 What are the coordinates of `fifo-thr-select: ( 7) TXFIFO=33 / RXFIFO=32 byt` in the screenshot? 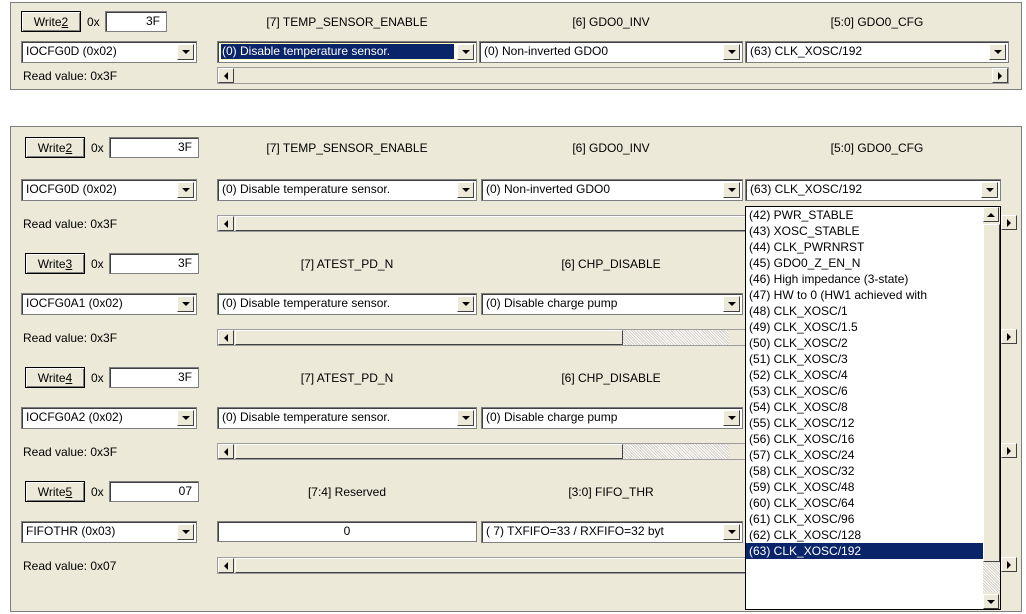 It's located at (612, 532).